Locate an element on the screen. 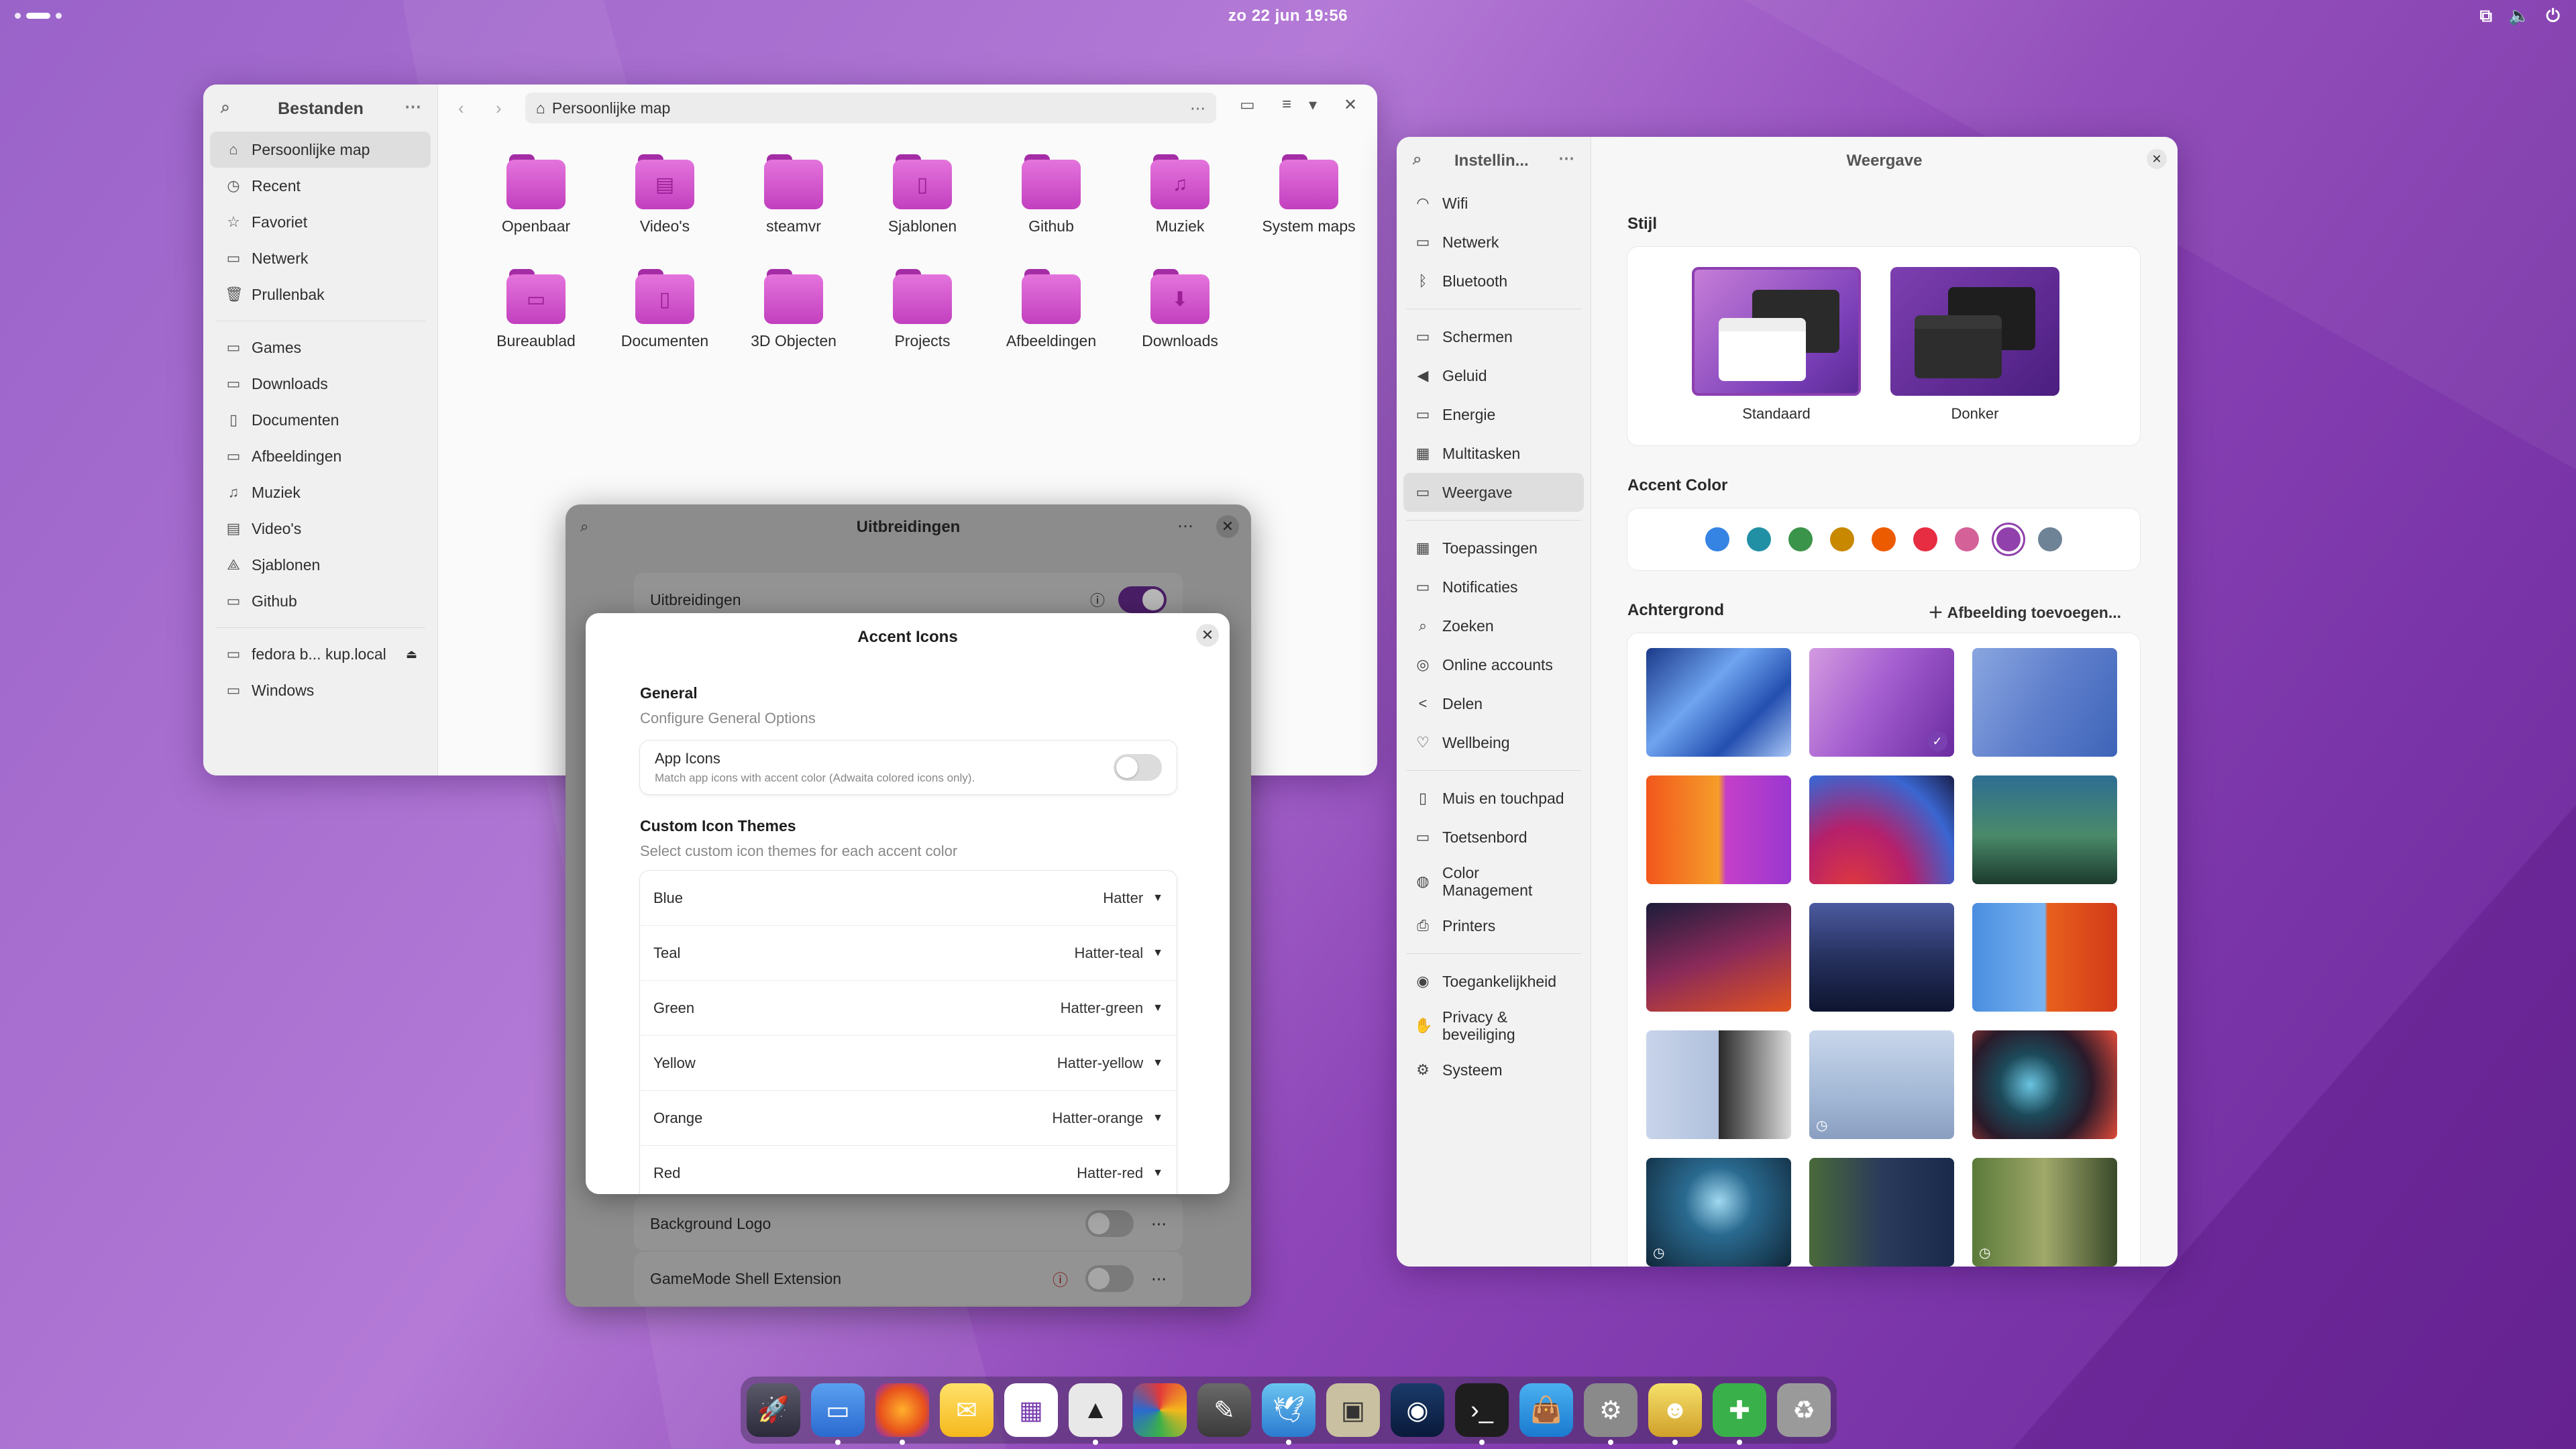 This screenshot has width=2576, height=1449. system-tray: ⧉ 🔈 ⏻ is located at coordinates (2519, 16).